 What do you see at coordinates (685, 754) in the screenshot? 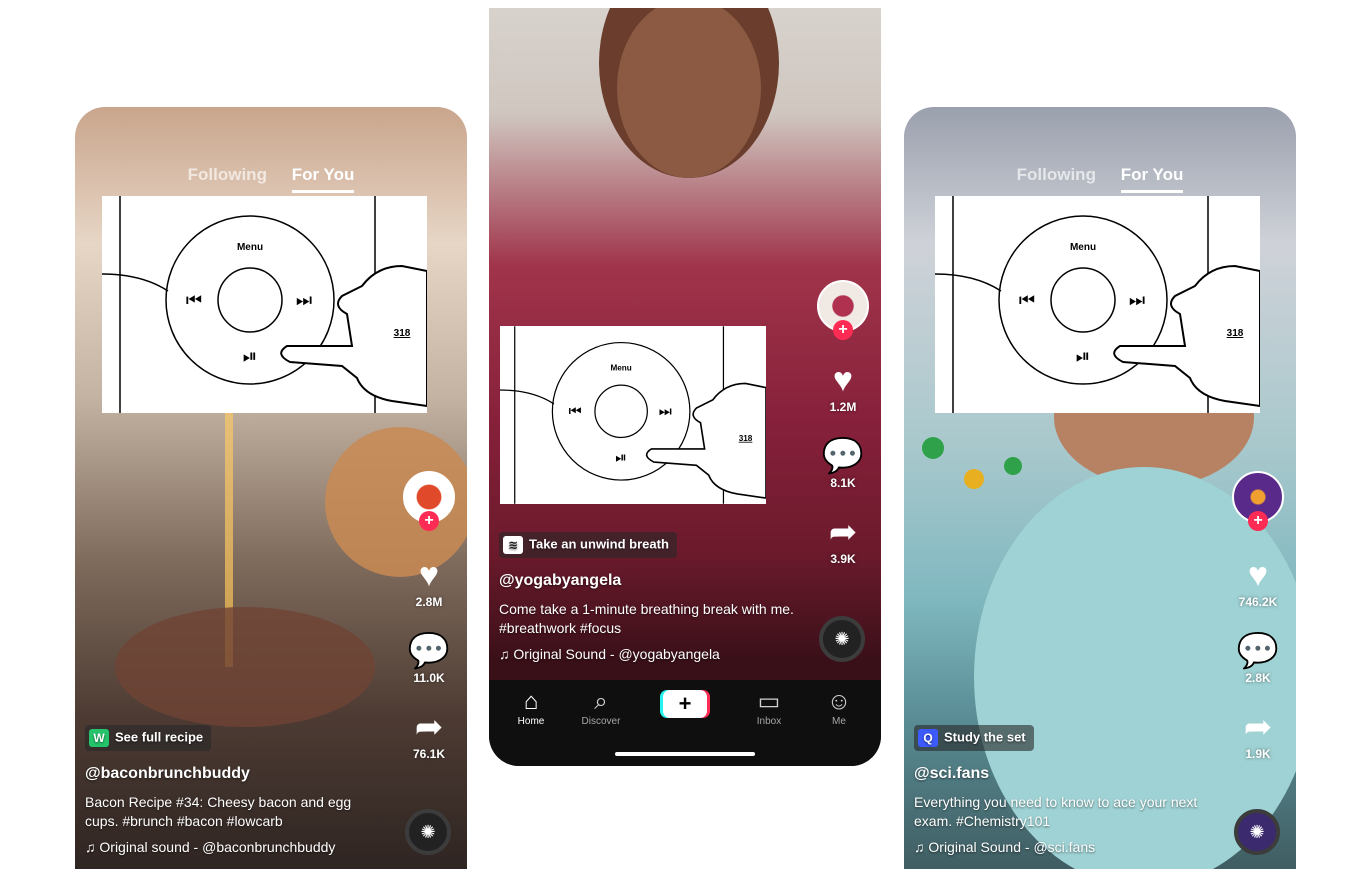
I see `home-indicator` at bounding box center [685, 754].